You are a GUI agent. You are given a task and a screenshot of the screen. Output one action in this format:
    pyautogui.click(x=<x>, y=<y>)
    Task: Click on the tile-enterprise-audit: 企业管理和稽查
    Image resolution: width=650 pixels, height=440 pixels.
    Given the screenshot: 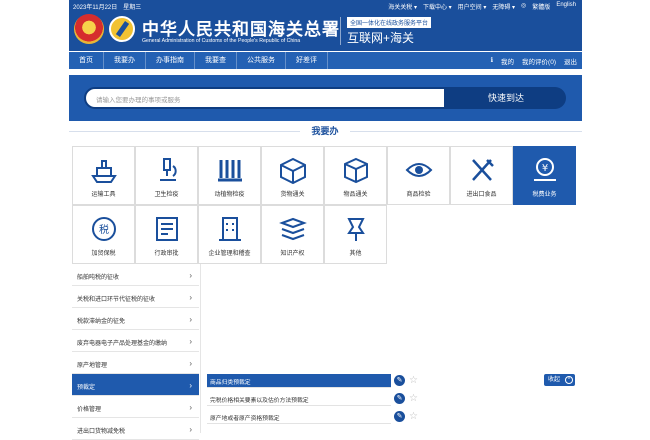 What is the action you would take?
    pyautogui.click(x=229, y=234)
    